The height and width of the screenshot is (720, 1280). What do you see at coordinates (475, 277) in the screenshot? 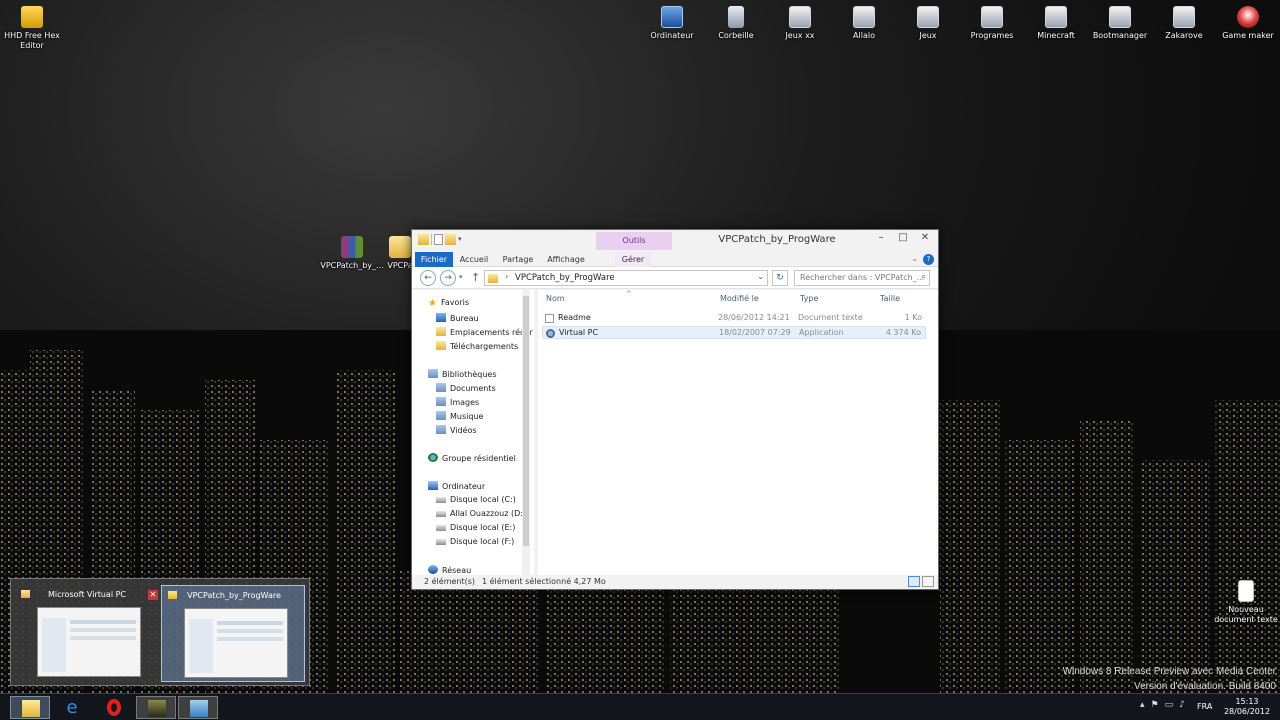
I see `up-arrow-icon: ↑` at bounding box center [475, 277].